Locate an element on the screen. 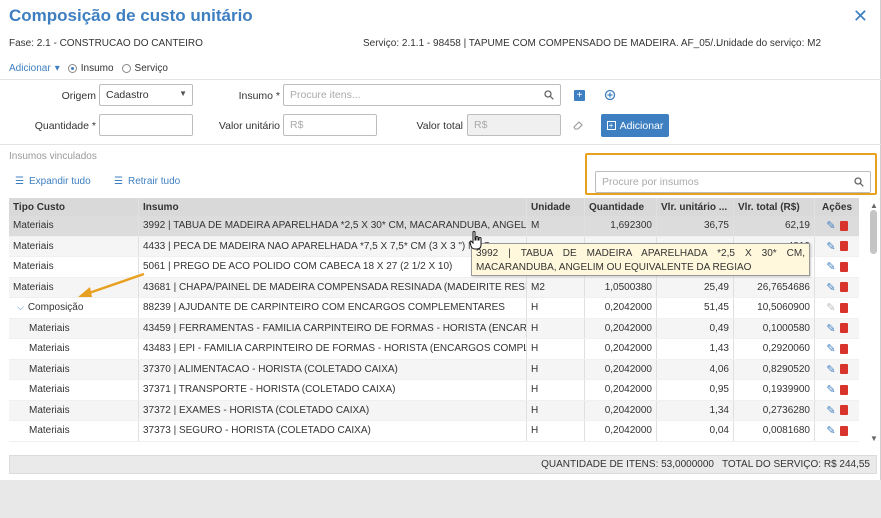 This screenshot has width=881, height=518. chevron-down-icon: ▾ is located at coordinates (57, 68).